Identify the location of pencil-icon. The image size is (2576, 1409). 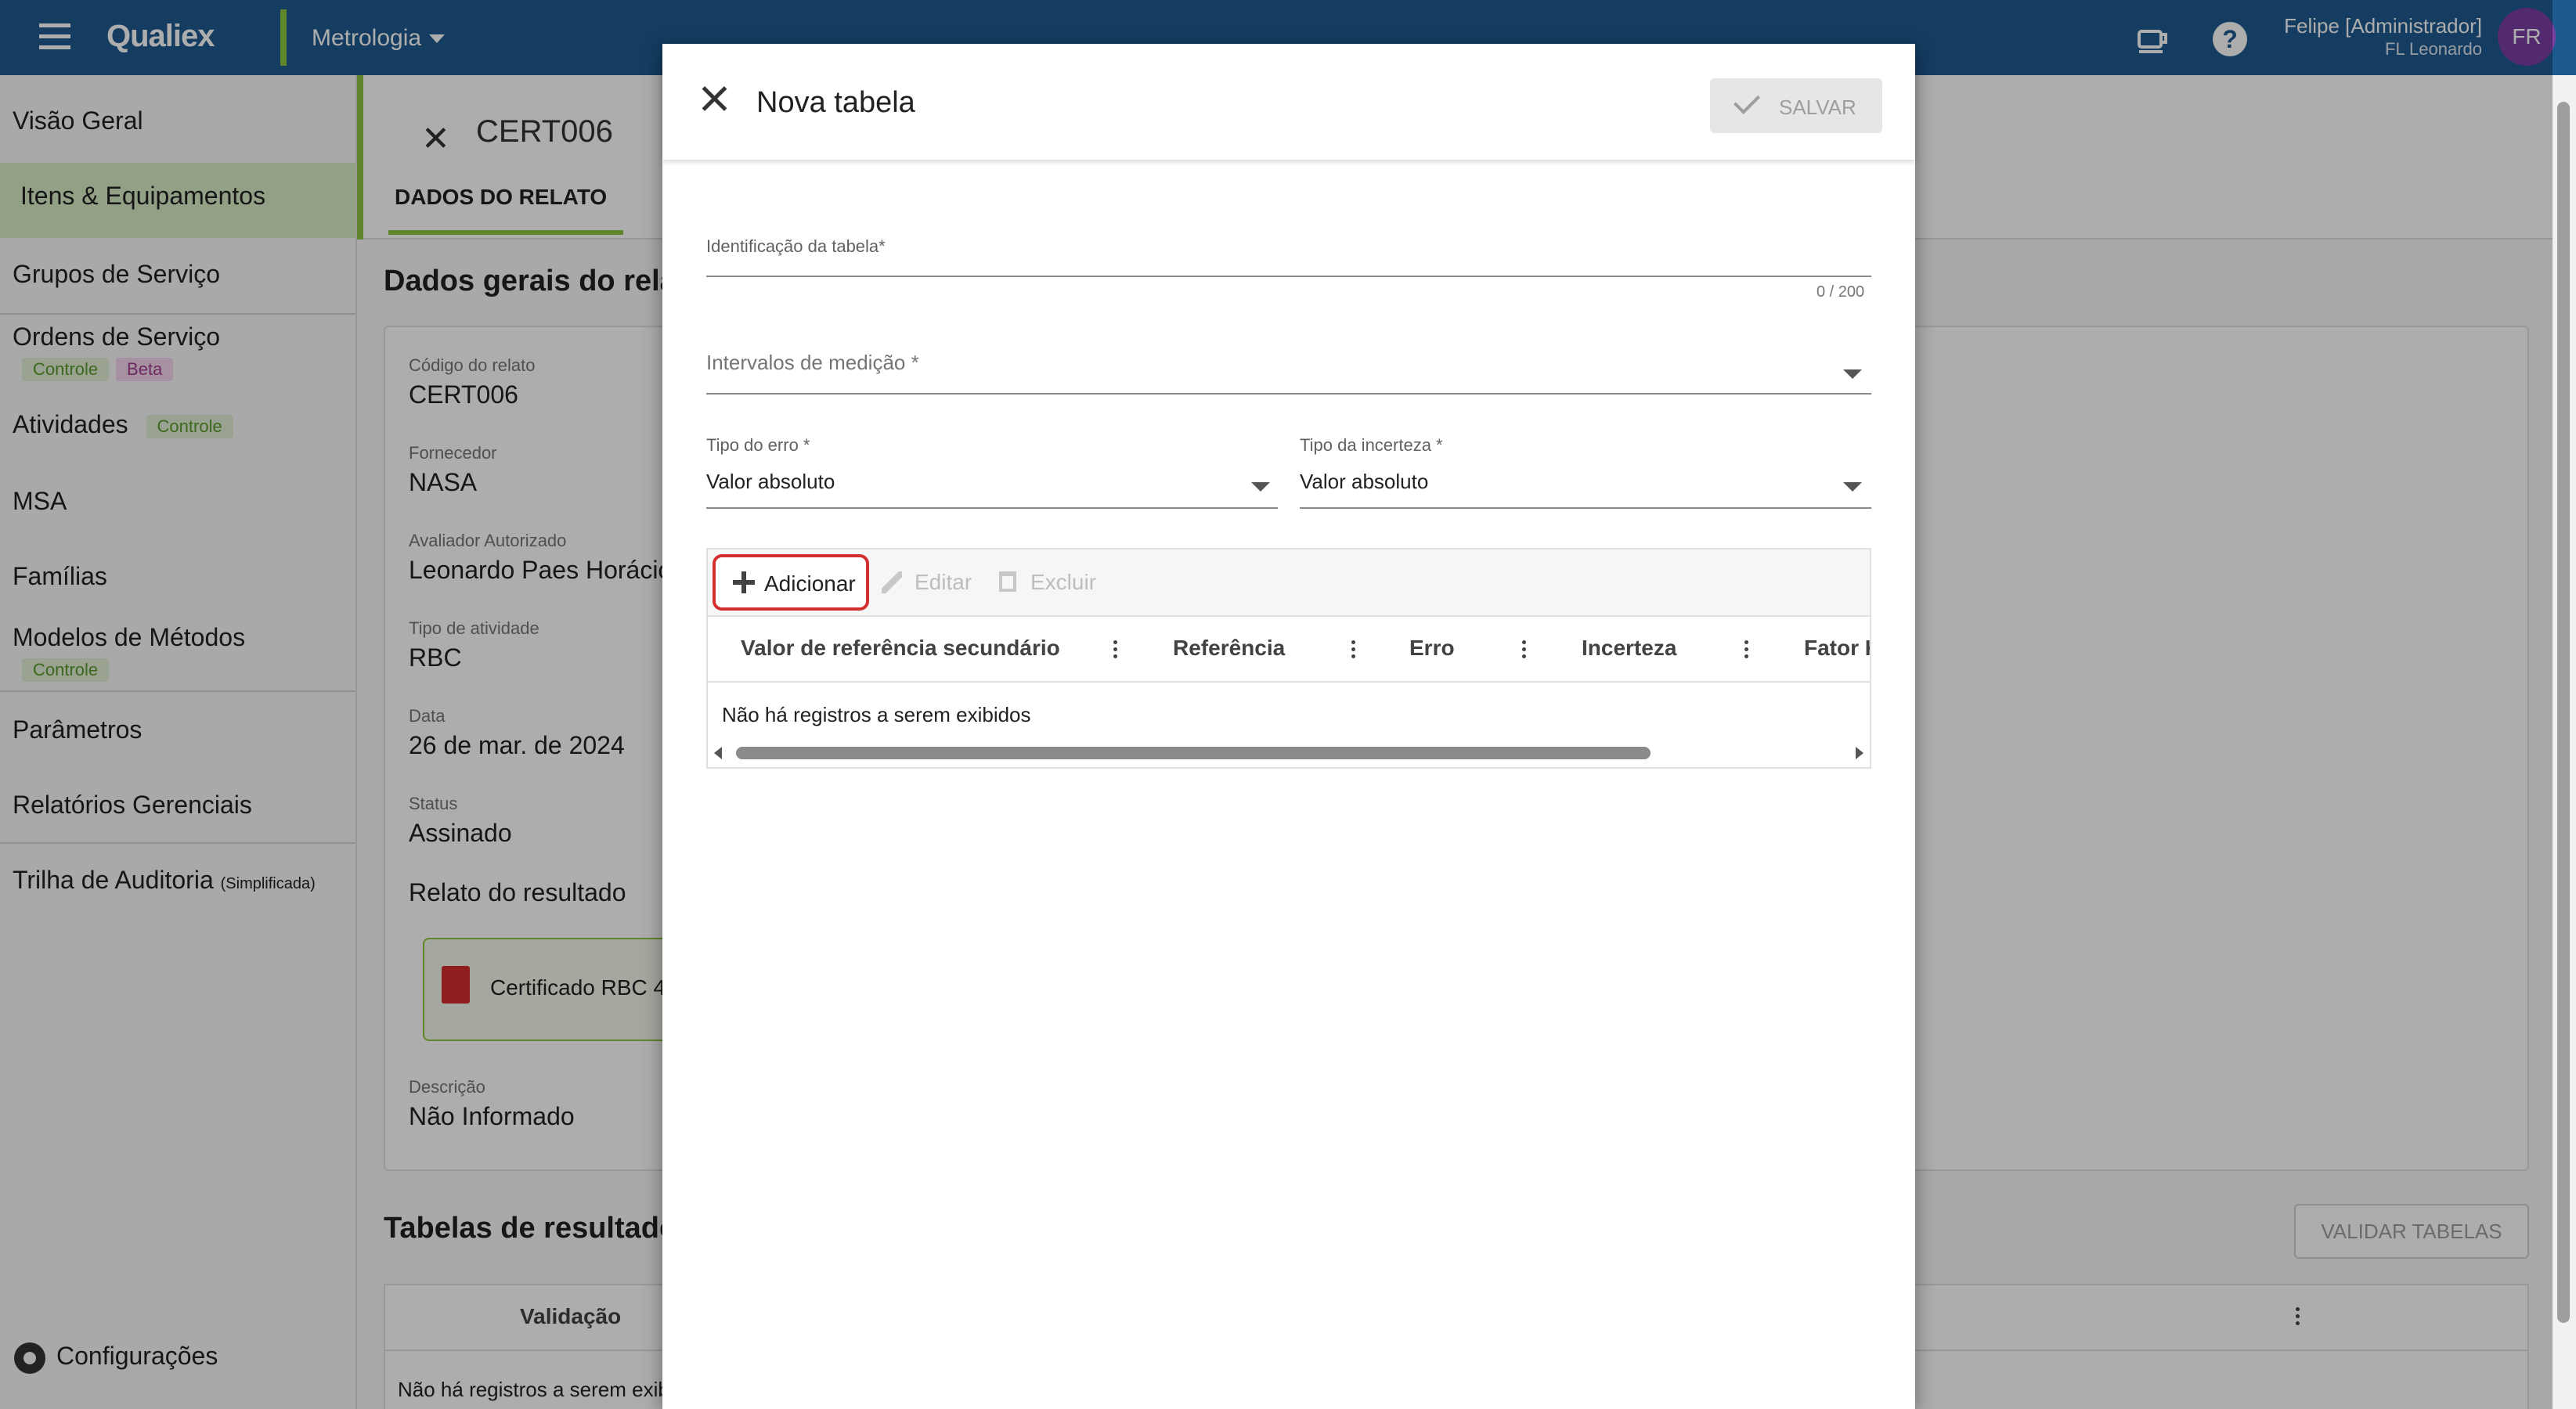
(892, 582).